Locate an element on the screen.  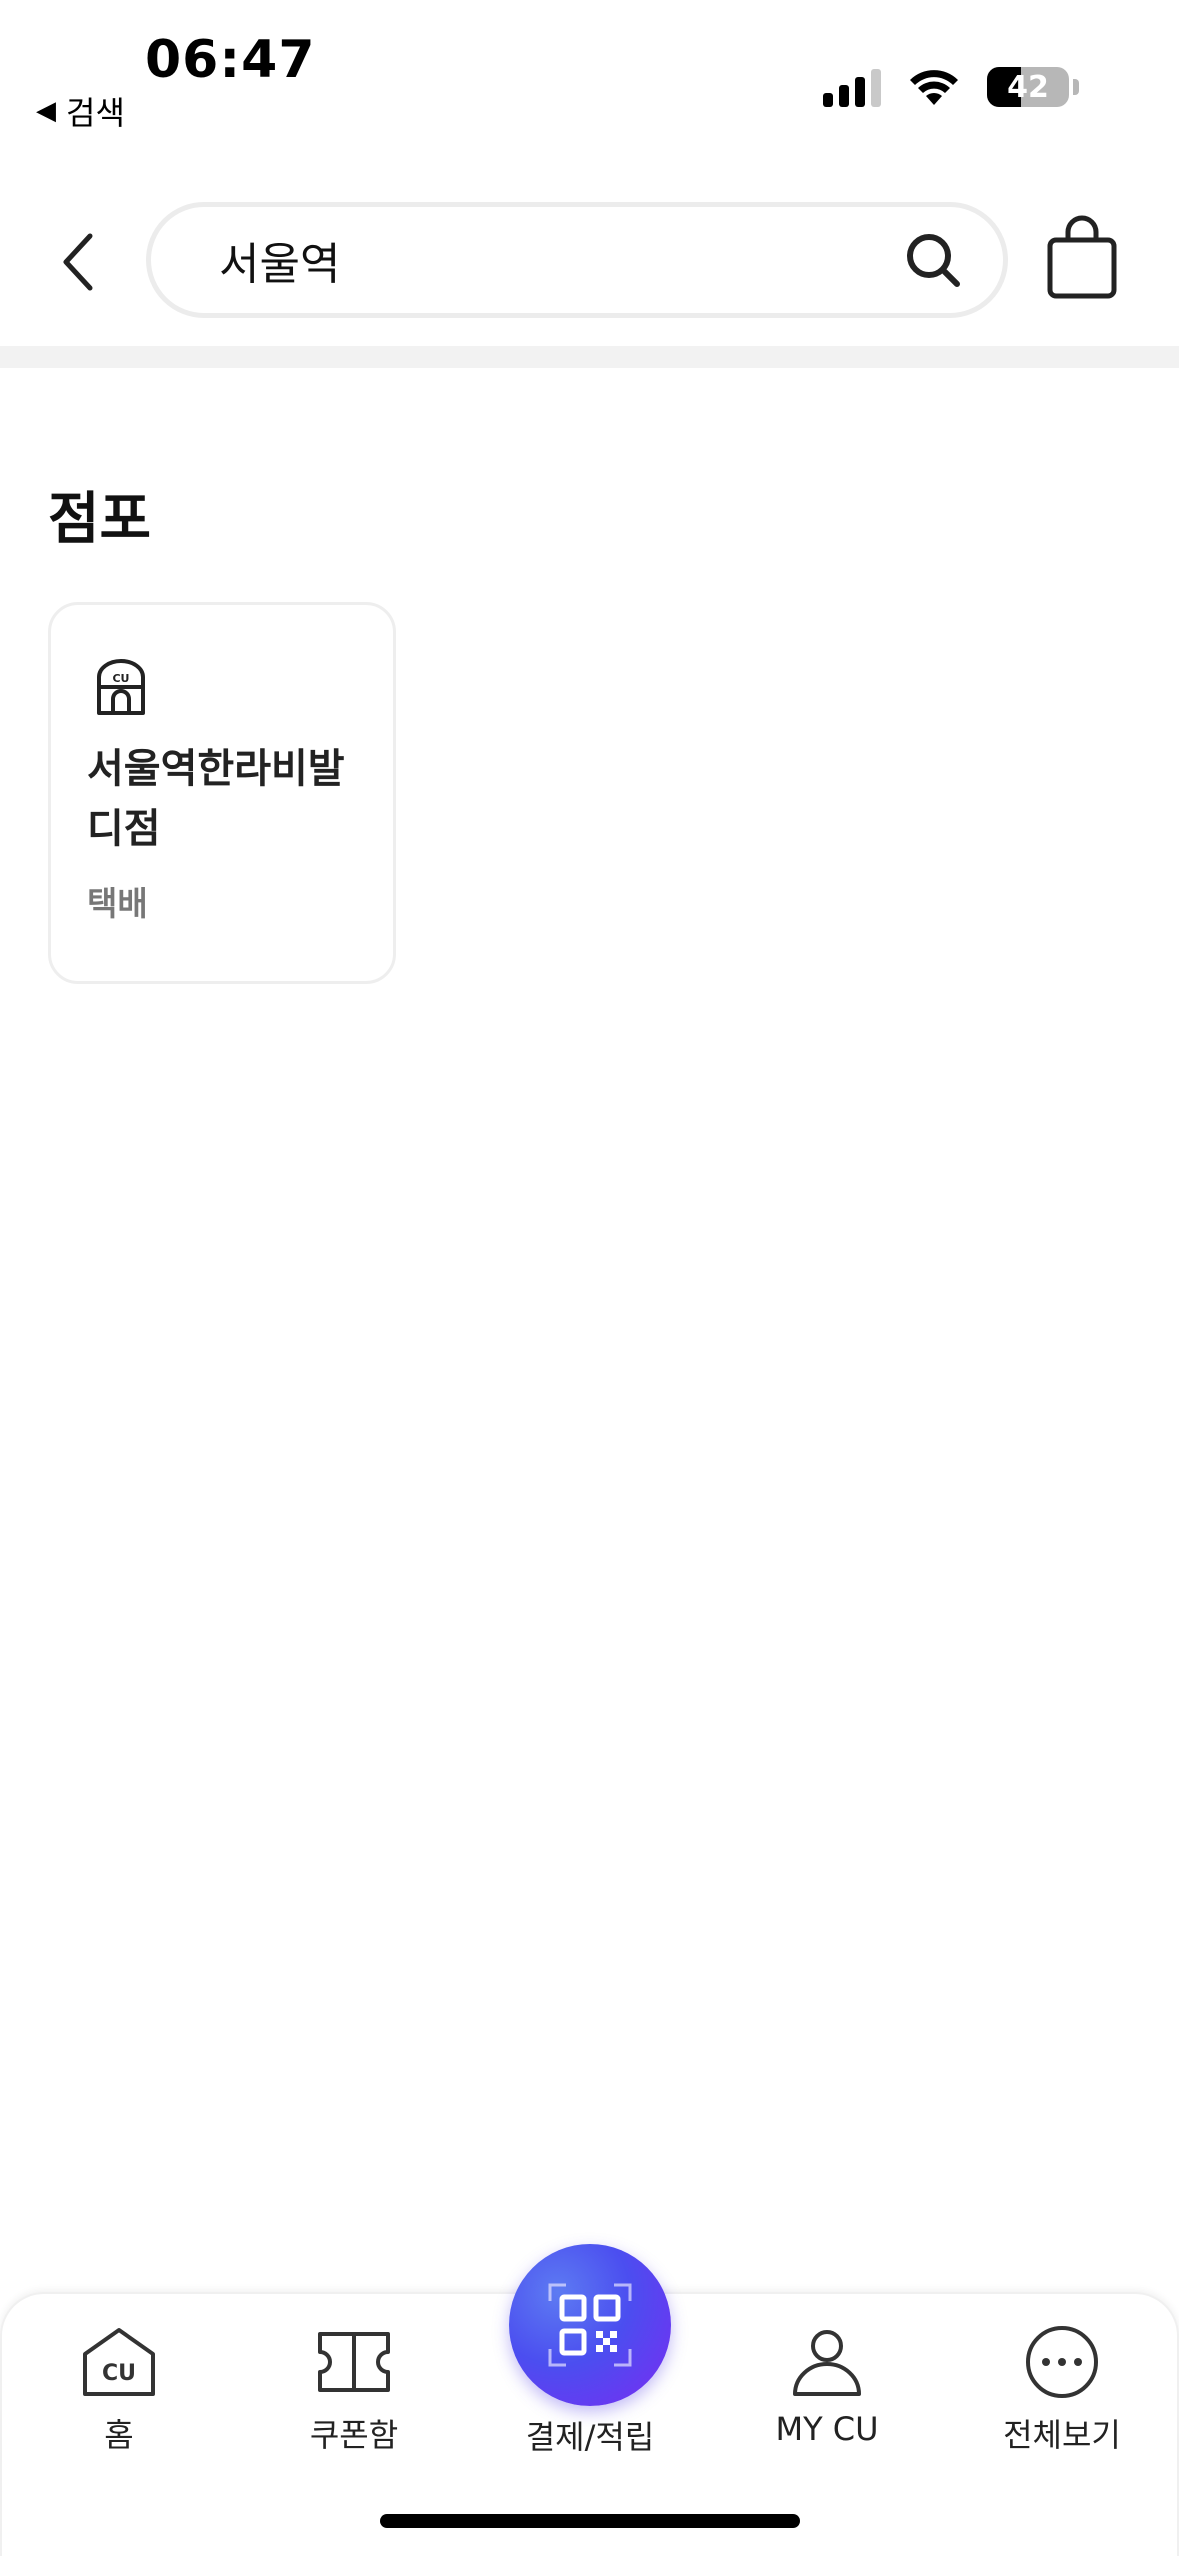
shopping-bag-icon is located at coordinates (1082, 257).